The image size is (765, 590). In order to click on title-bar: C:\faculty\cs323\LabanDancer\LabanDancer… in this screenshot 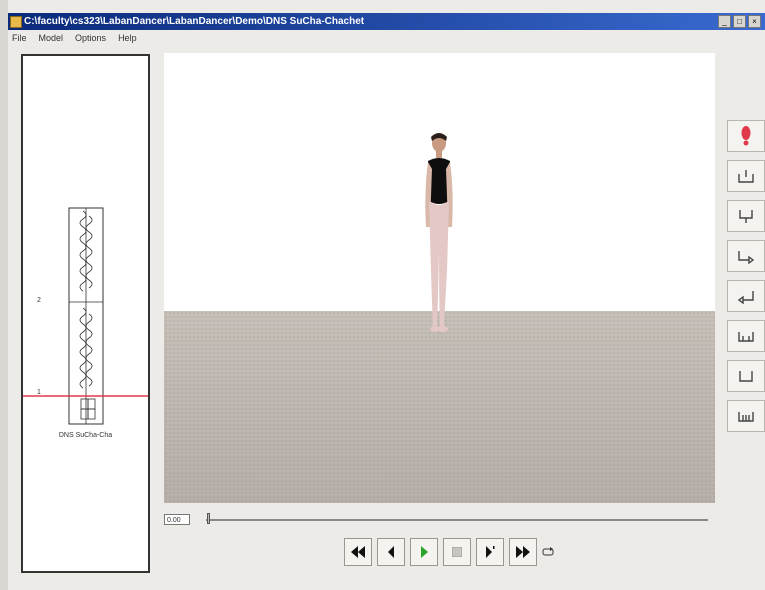, I will do `click(386, 21)`.